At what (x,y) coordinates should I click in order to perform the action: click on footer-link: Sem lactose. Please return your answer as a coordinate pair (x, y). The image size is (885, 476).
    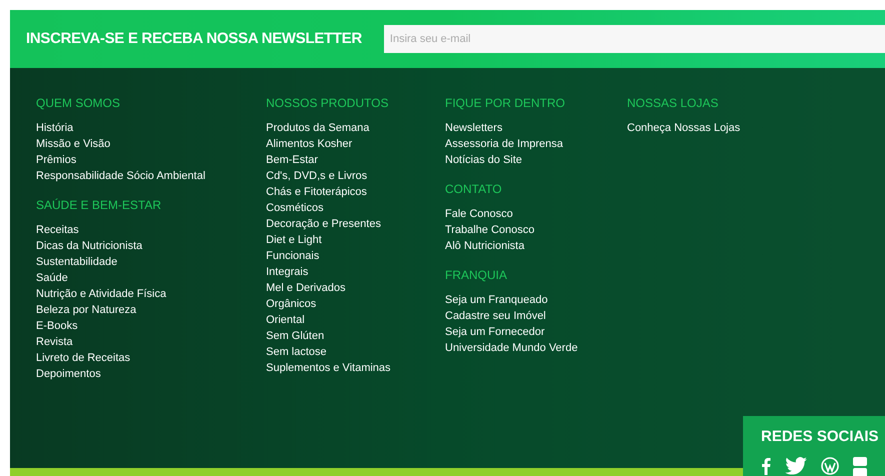
    Looking at the image, I should click on (296, 352).